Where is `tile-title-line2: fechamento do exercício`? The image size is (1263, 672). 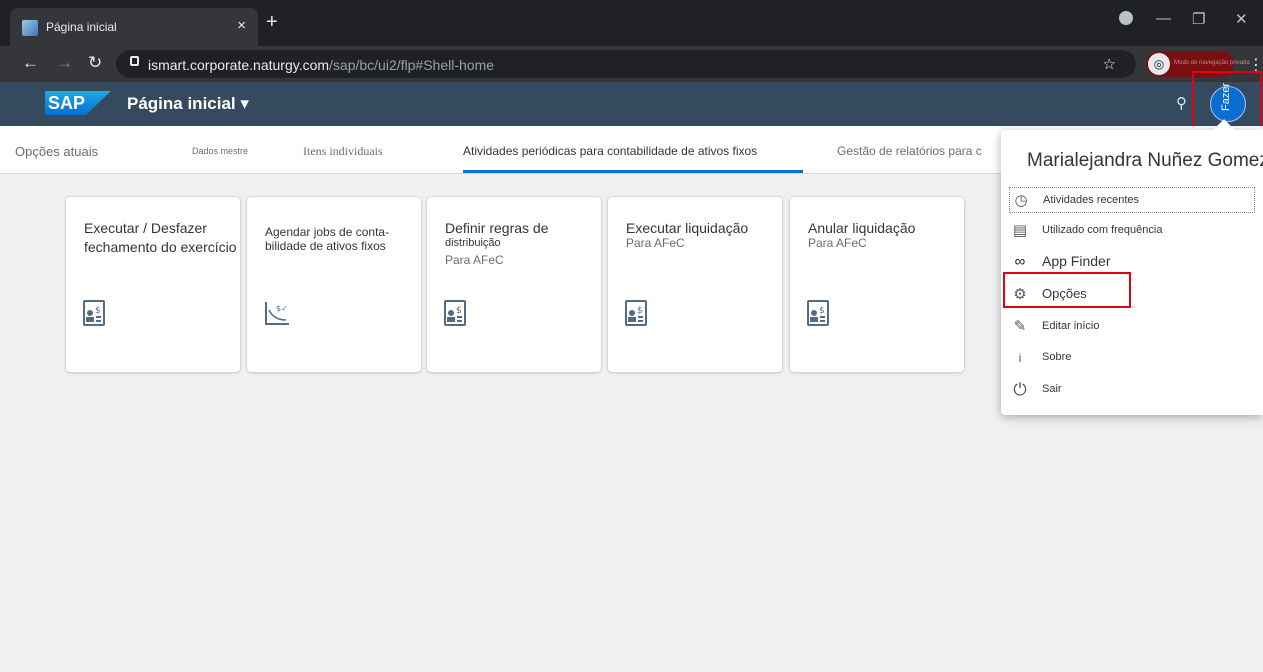 tile-title-line2: fechamento do exercício is located at coordinates (160, 247).